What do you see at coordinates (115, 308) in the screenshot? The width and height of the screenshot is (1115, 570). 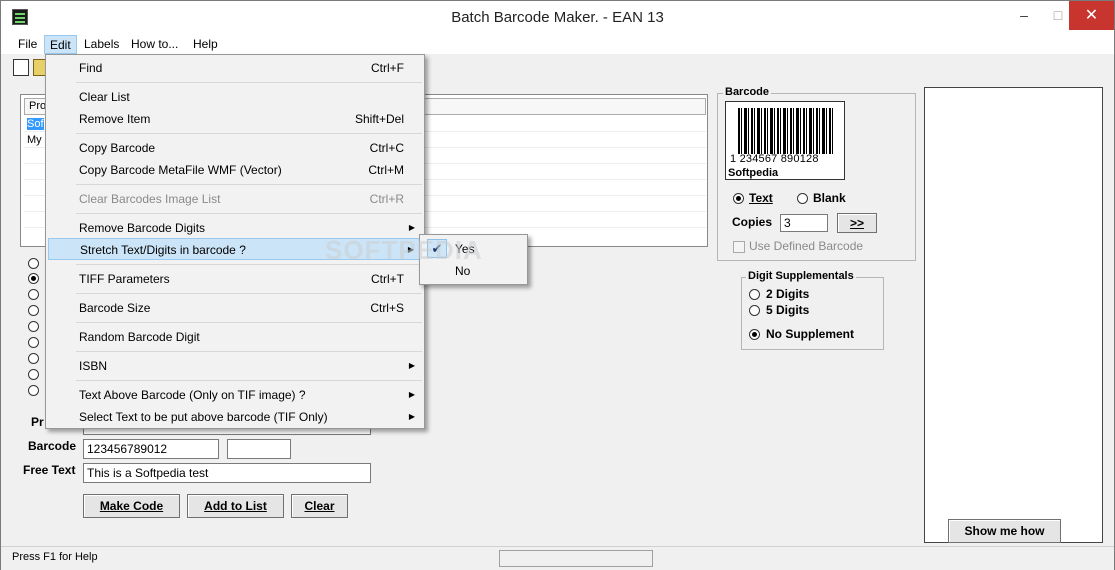 I see `menu-item-label: Barcode Size` at bounding box center [115, 308].